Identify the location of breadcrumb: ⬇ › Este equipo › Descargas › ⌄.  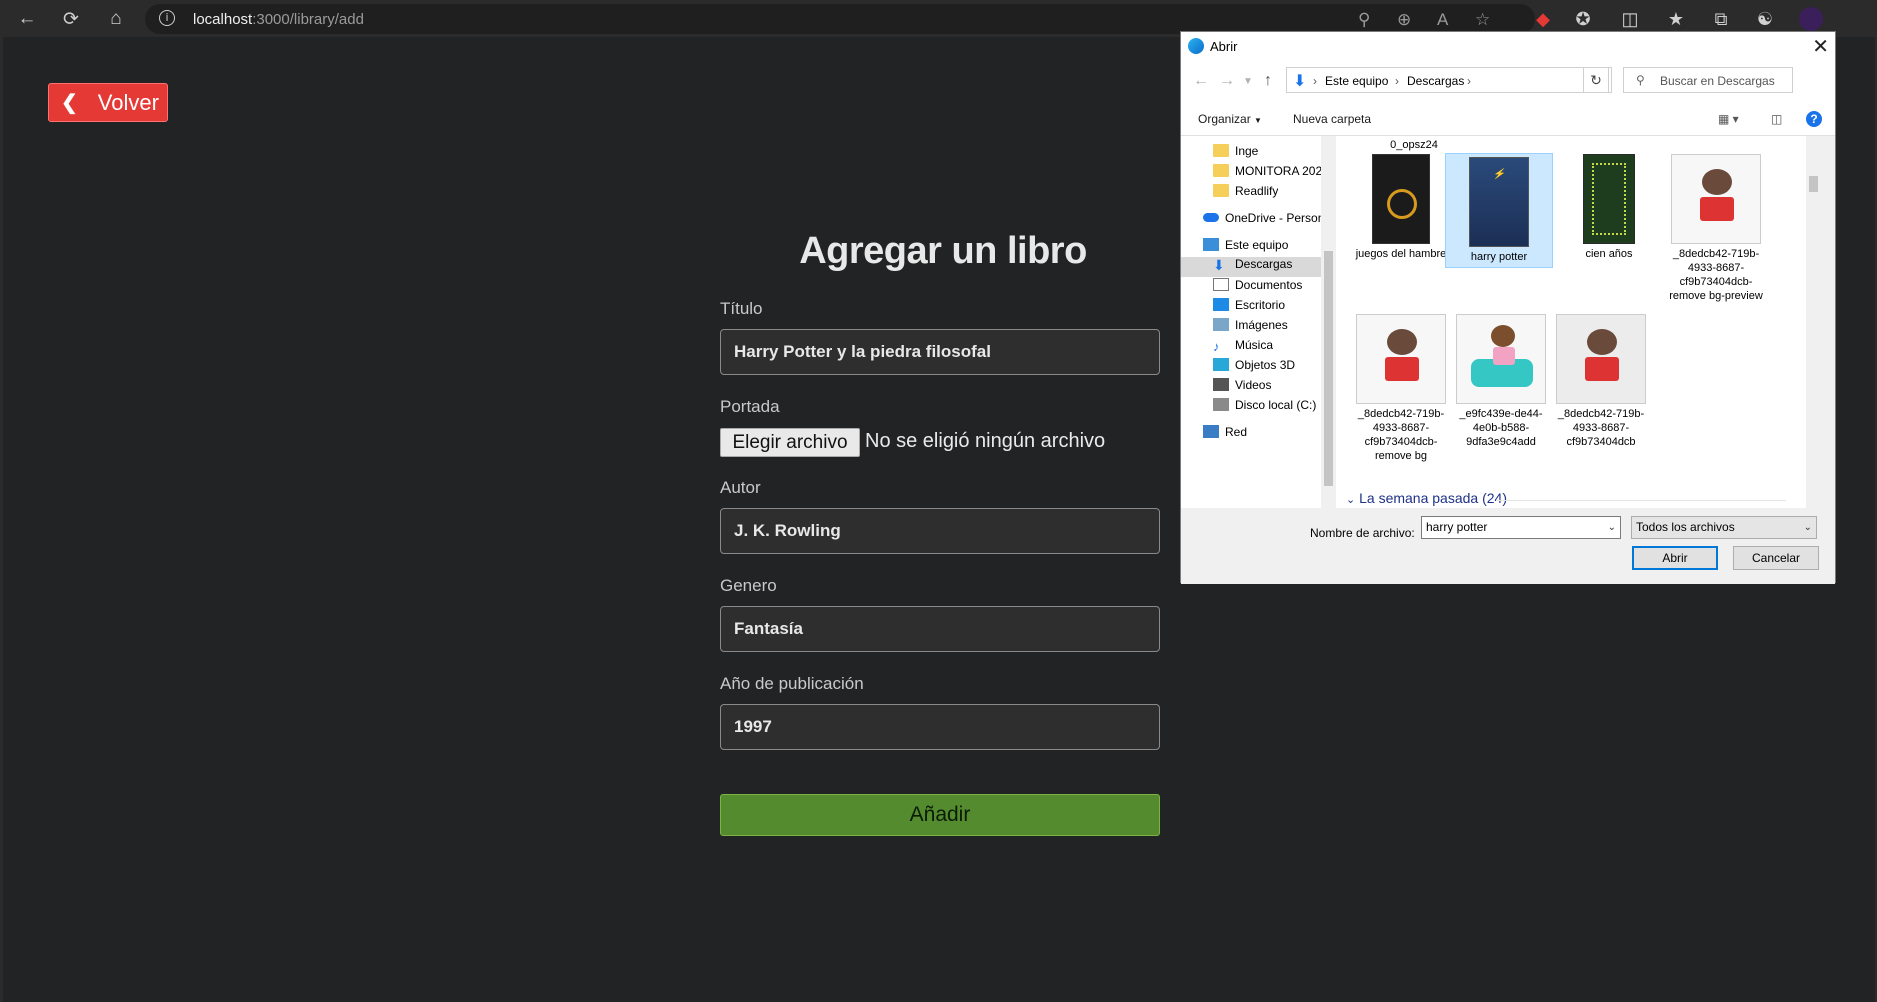
(1449, 80).